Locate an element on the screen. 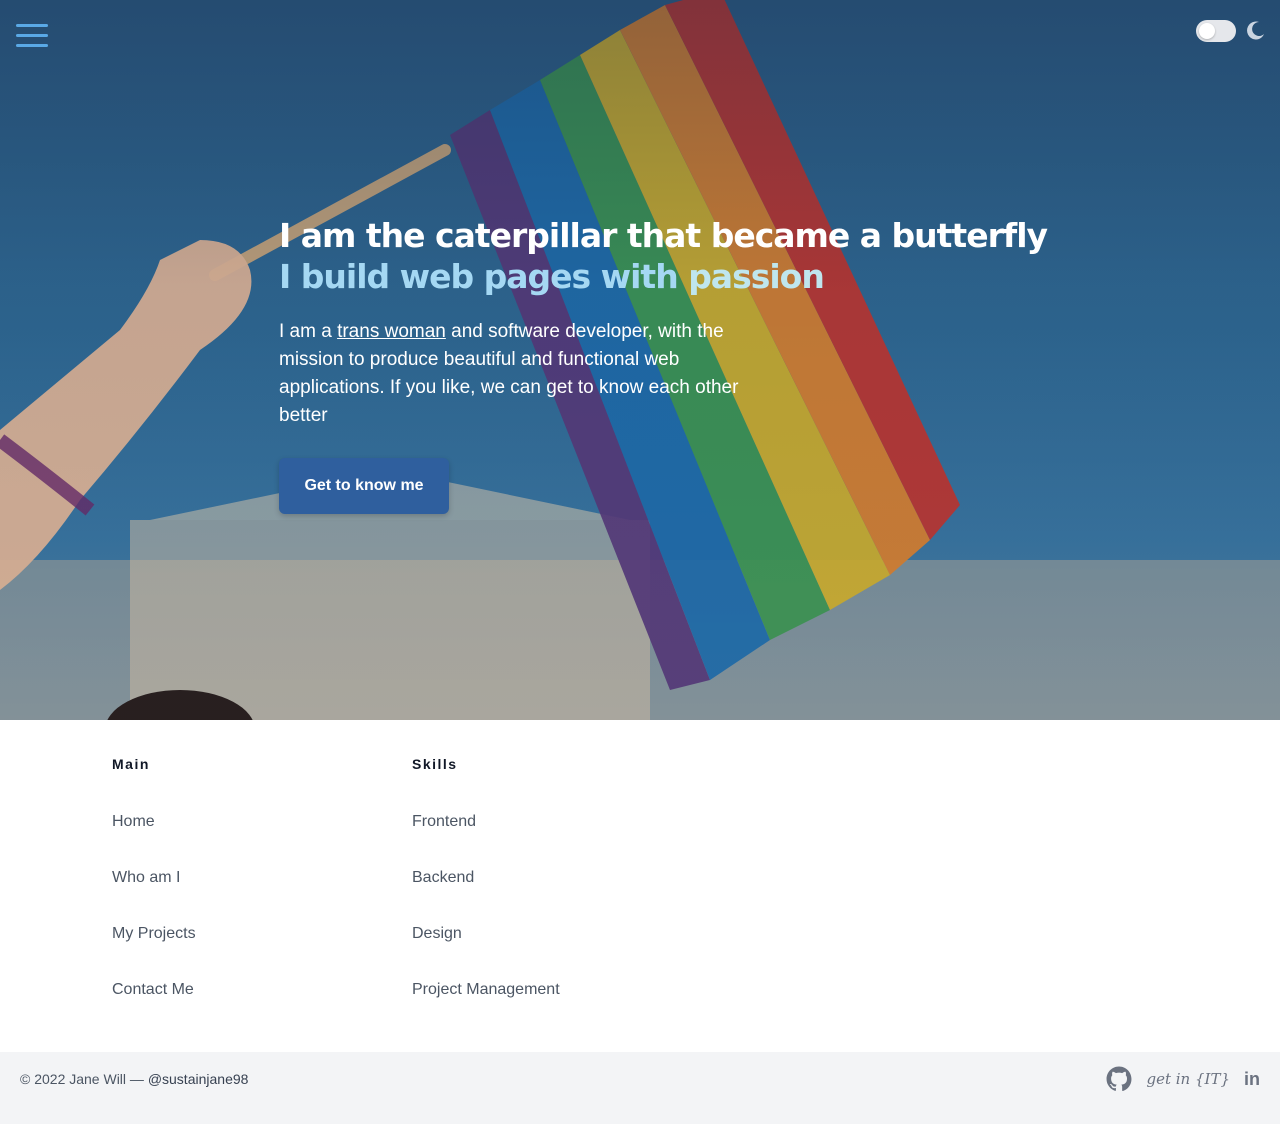  footer-link-design: Design is located at coordinates (486, 952).